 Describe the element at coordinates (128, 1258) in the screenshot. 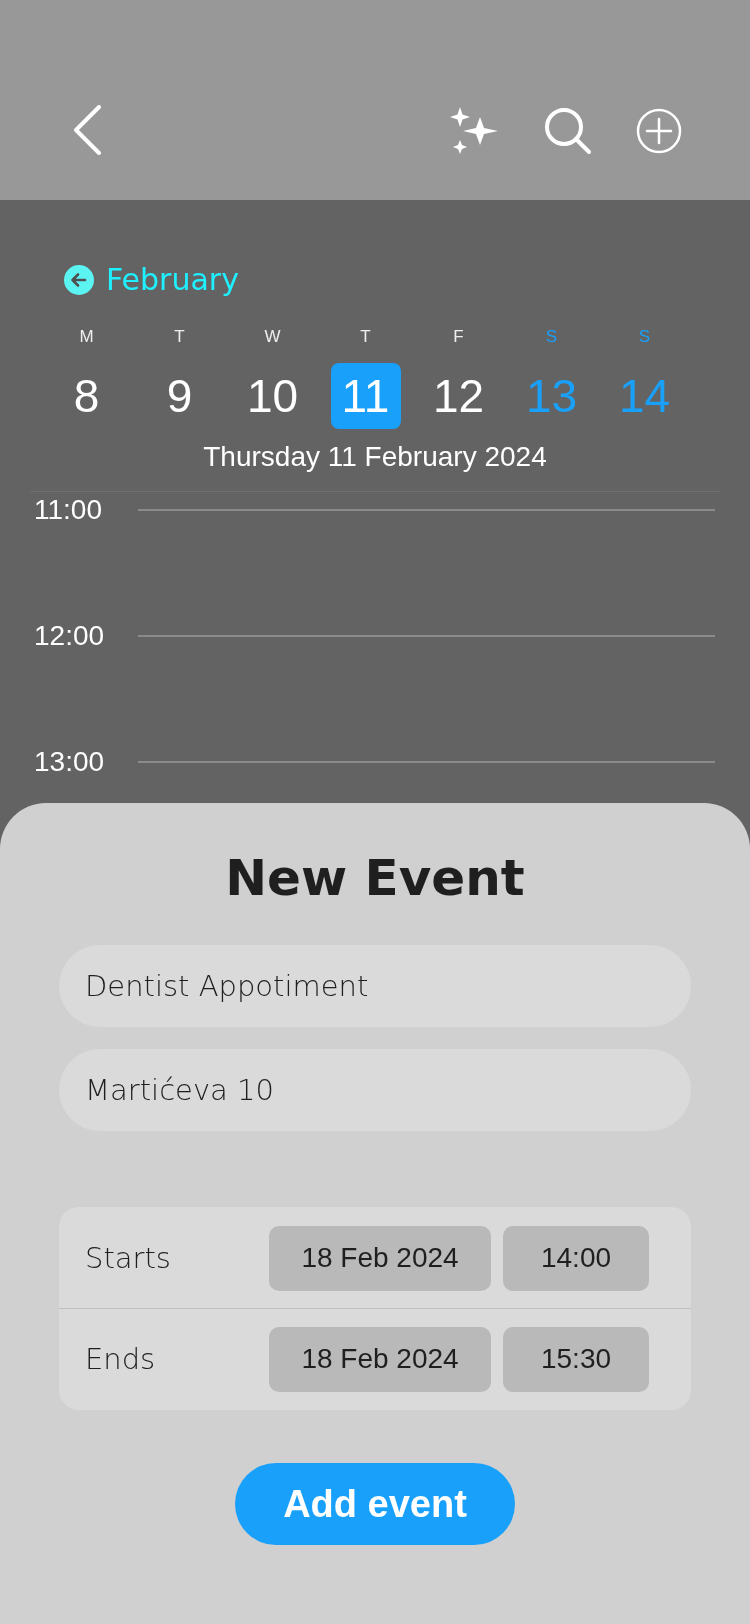

I see `time-label: Starts` at that location.